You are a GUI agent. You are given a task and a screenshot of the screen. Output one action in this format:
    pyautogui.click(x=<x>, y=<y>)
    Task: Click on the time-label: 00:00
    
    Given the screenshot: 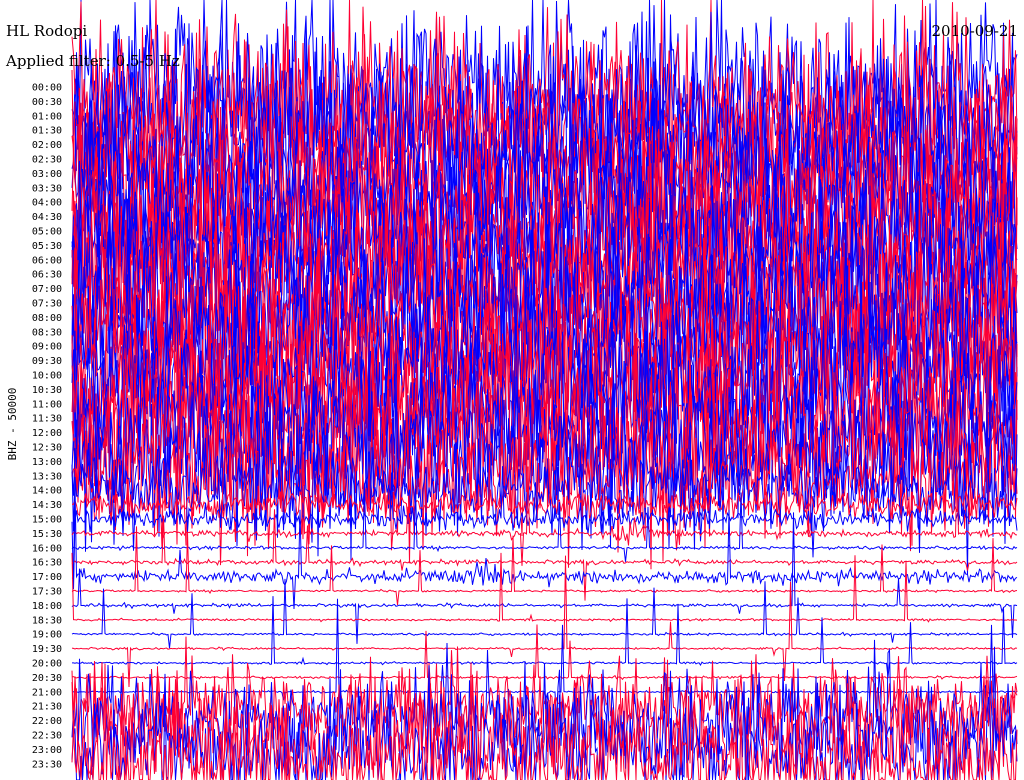 What is the action you would take?
    pyautogui.click(x=47, y=88)
    